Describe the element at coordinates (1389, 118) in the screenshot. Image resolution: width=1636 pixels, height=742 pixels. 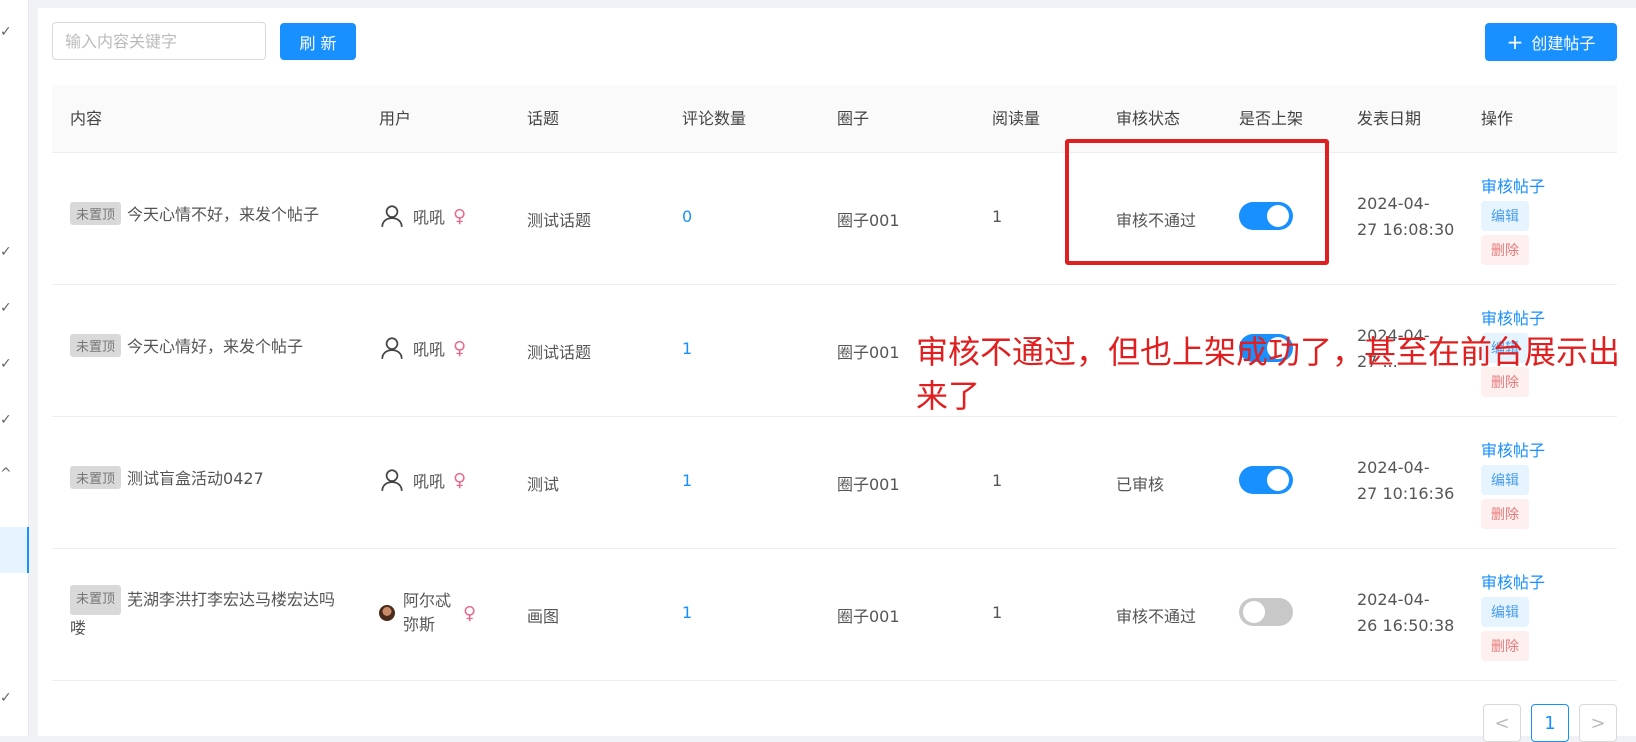
I see `column-header: 发表日期` at that location.